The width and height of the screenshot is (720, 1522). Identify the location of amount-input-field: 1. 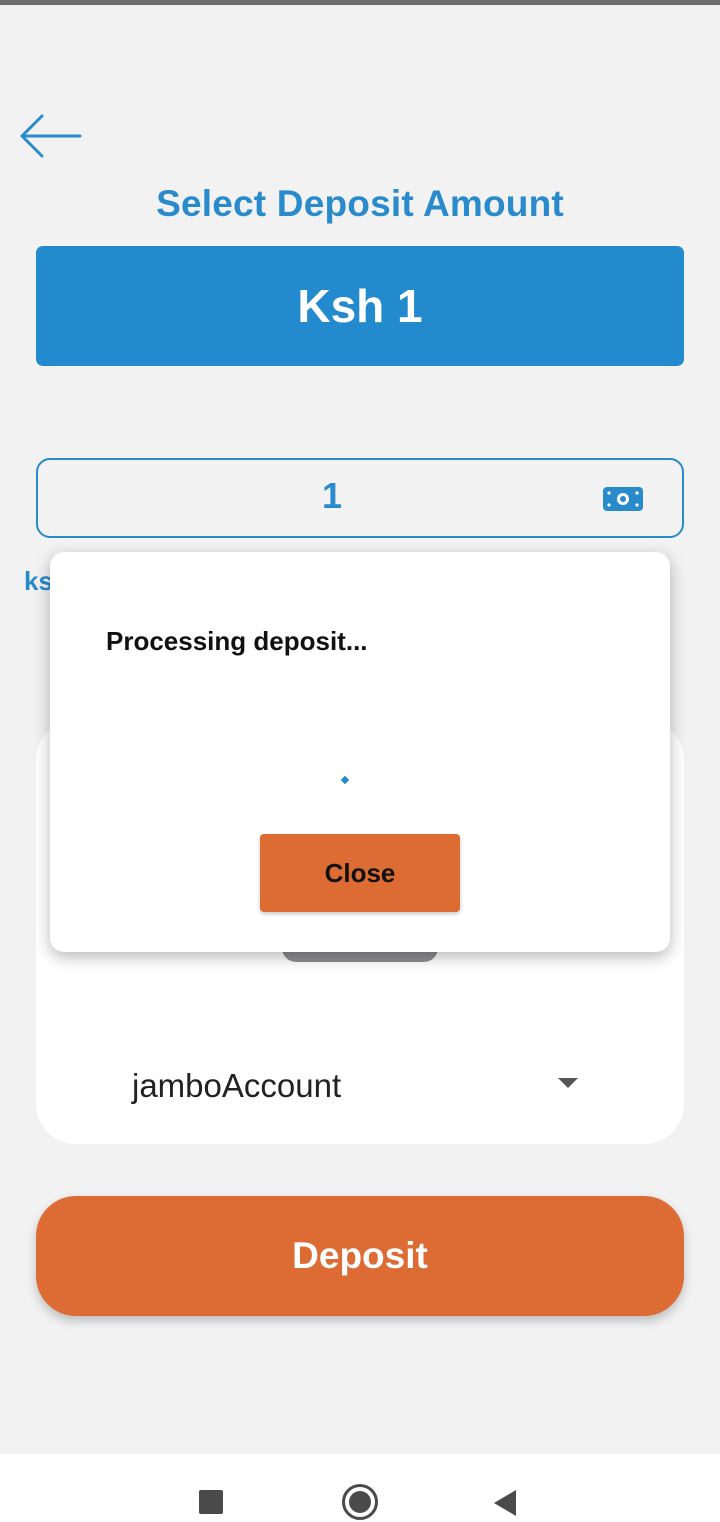
(360, 498).